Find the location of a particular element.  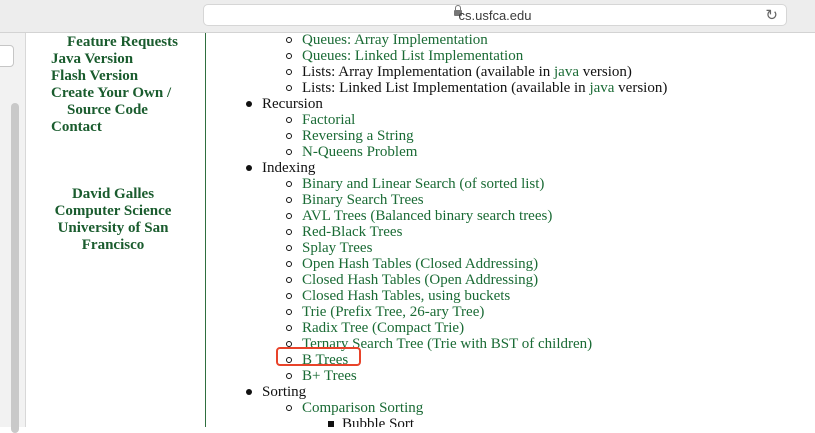

url-text: cs.usfca.edu is located at coordinates (495, 15).